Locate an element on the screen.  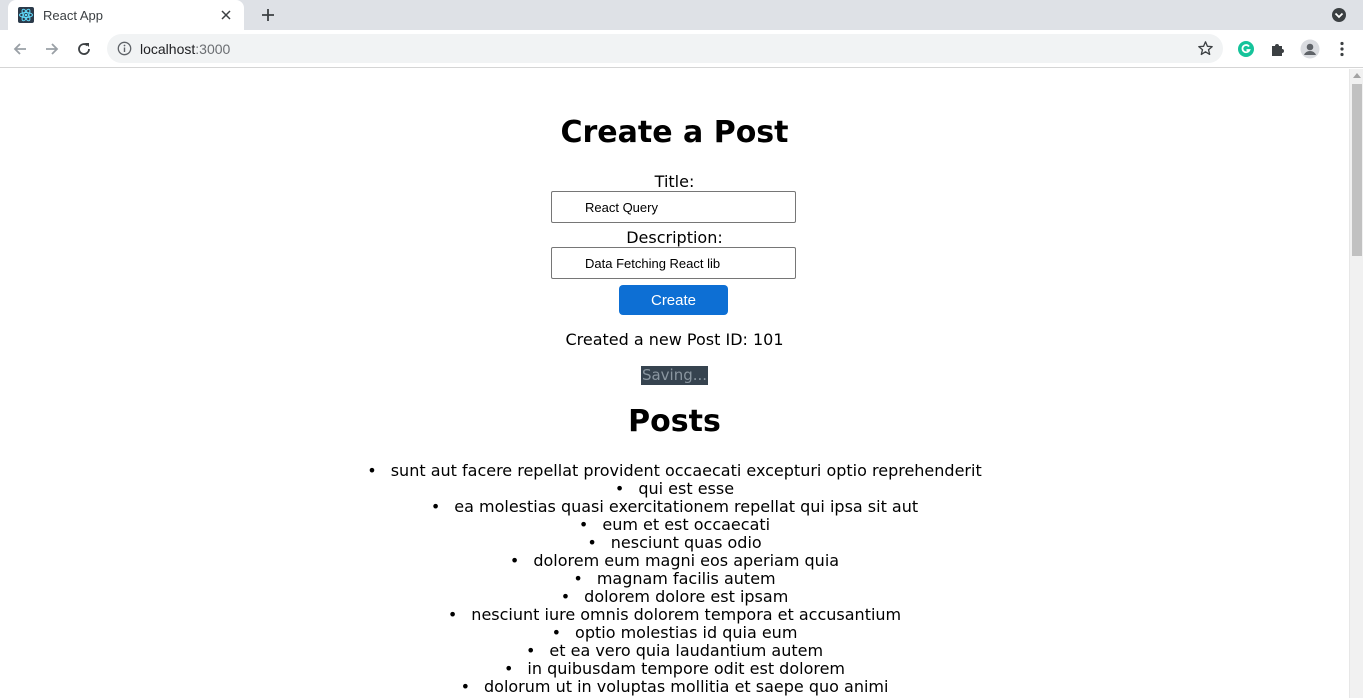
url-port: :3000 is located at coordinates (213, 49).